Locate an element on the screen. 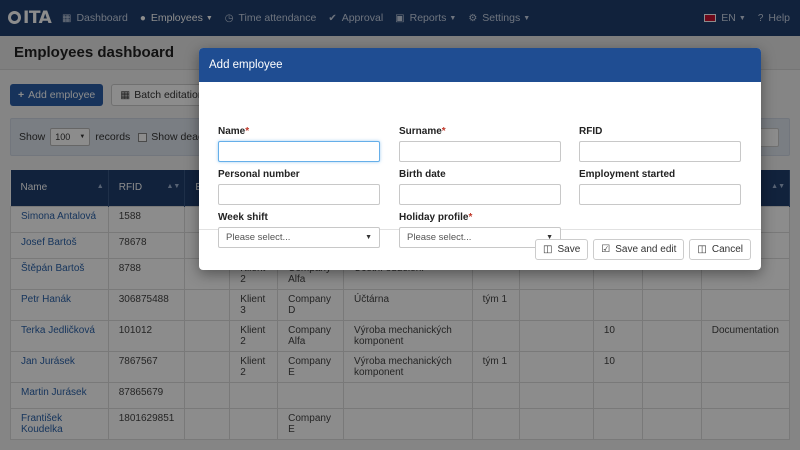 The image size is (800, 450). name-input is located at coordinates (299, 151).